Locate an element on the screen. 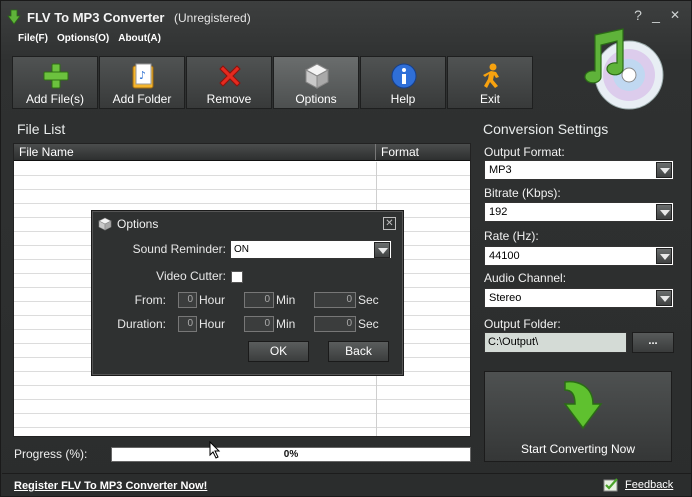  info-icon is located at coordinates (404, 76).